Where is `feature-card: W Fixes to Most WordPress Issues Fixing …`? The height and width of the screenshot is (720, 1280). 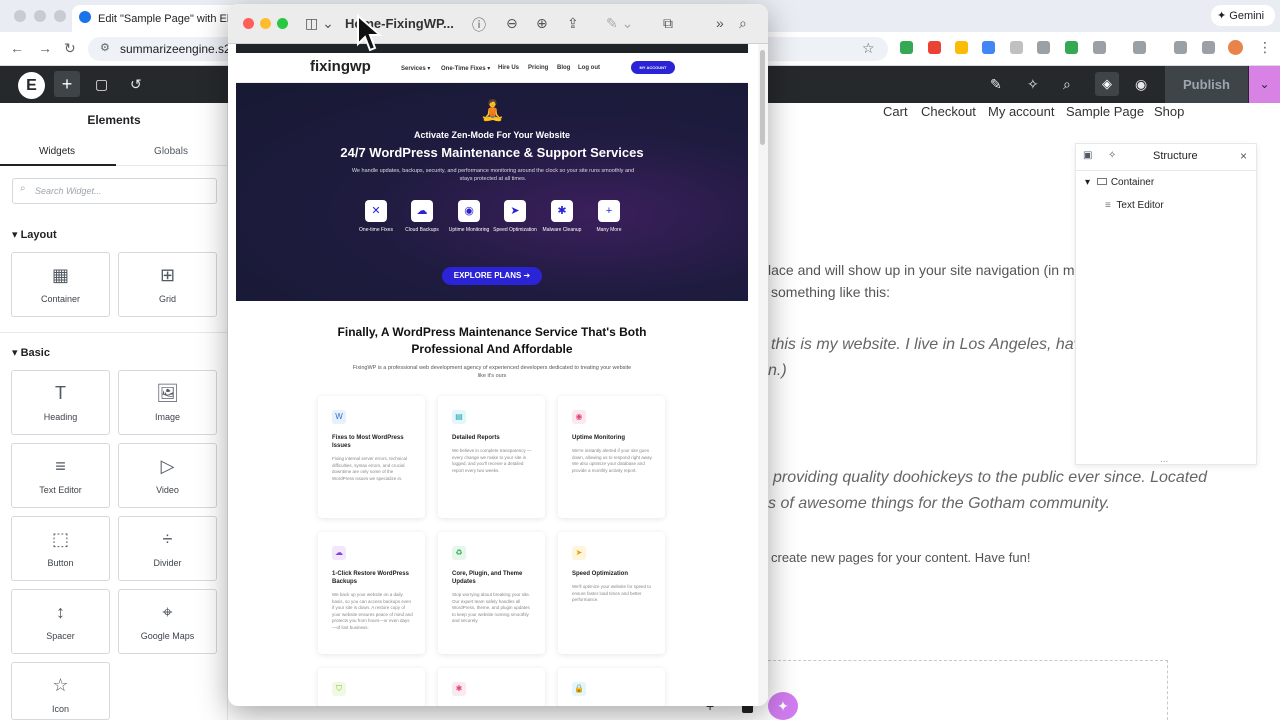 feature-card: W Fixes to Most WordPress Issues Fixing … is located at coordinates (371, 457).